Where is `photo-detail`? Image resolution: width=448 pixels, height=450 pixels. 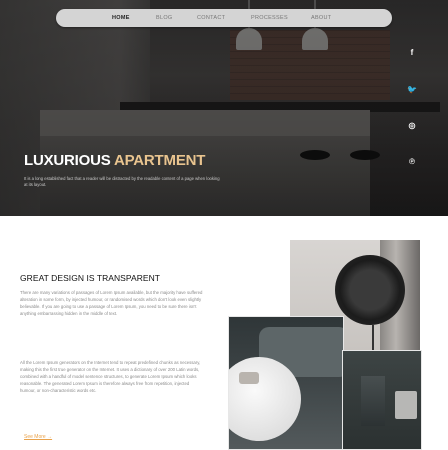 photo-detail is located at coordinates (382, 400).